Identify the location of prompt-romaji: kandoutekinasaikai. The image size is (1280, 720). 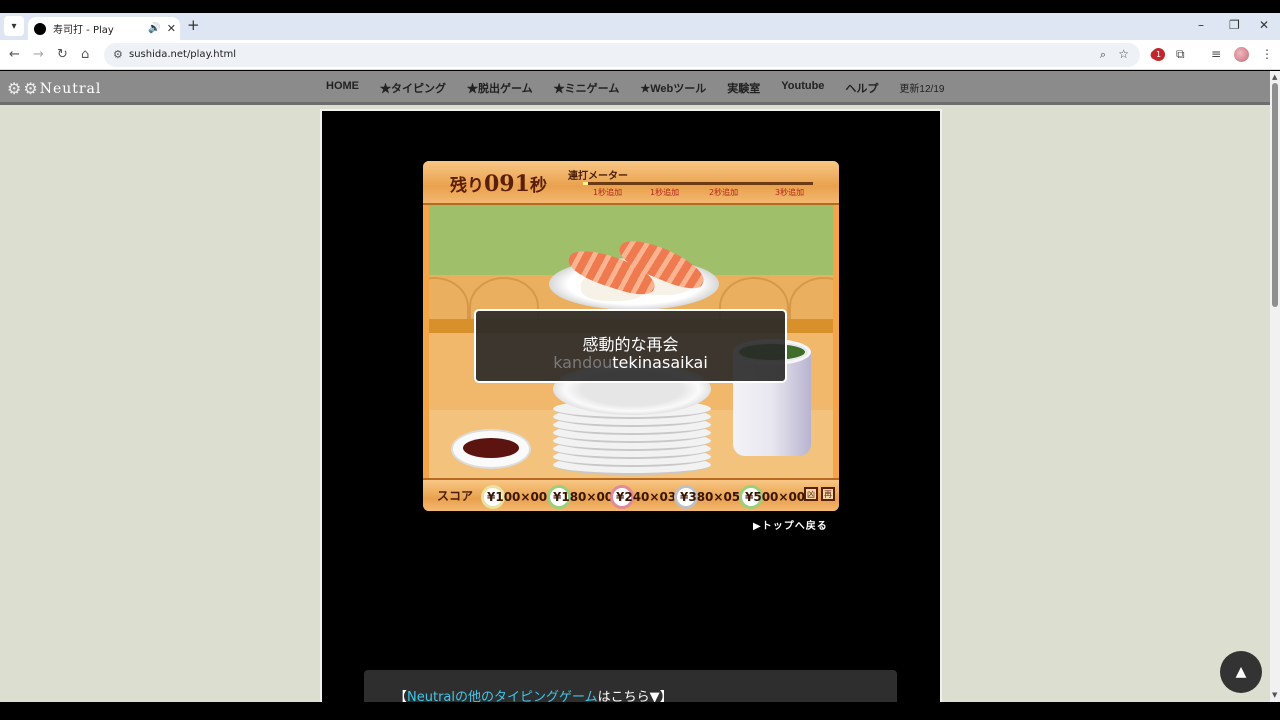
(630, 362).